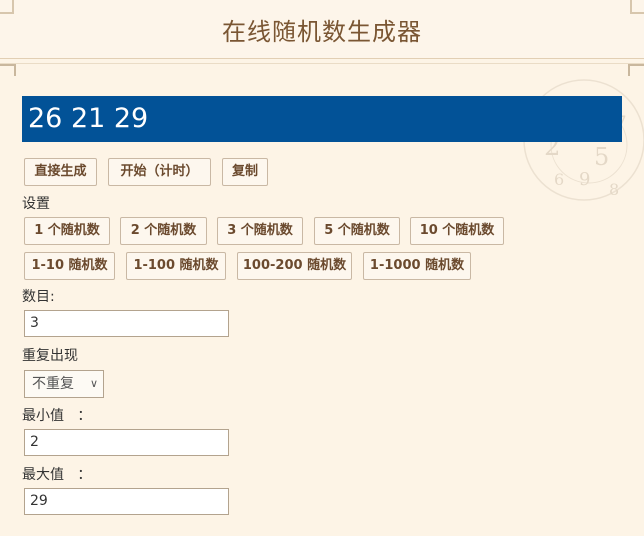 The width and height of the screenshot is (644, 536). I want to click on min-label: 最小值 ：, so click(57, 416).